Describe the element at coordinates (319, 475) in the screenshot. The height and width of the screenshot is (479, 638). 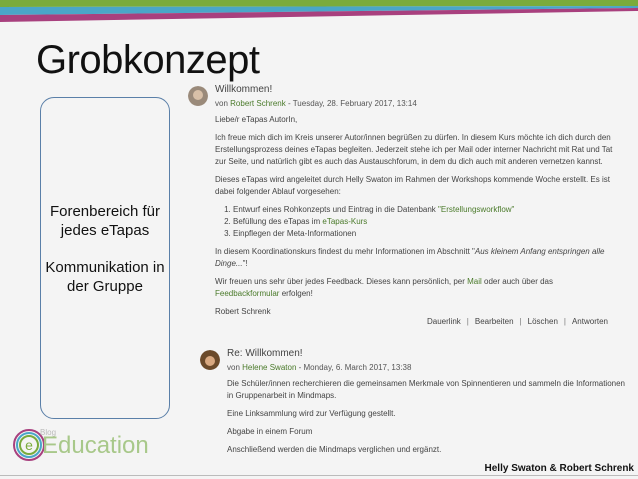
I see `divider` at that location.